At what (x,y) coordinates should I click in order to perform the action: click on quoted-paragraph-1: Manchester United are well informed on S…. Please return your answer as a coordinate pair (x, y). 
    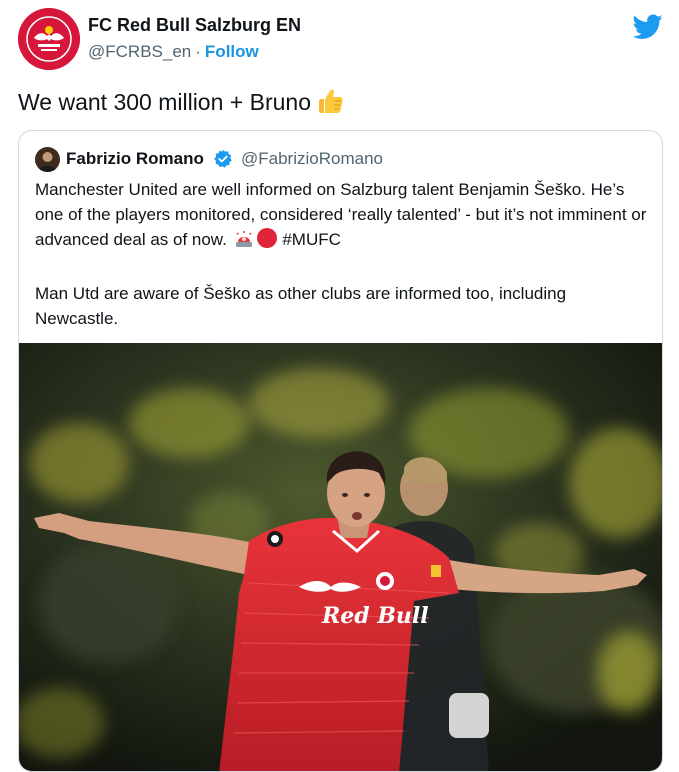
    Looking at the image, I should click on (342, 216).